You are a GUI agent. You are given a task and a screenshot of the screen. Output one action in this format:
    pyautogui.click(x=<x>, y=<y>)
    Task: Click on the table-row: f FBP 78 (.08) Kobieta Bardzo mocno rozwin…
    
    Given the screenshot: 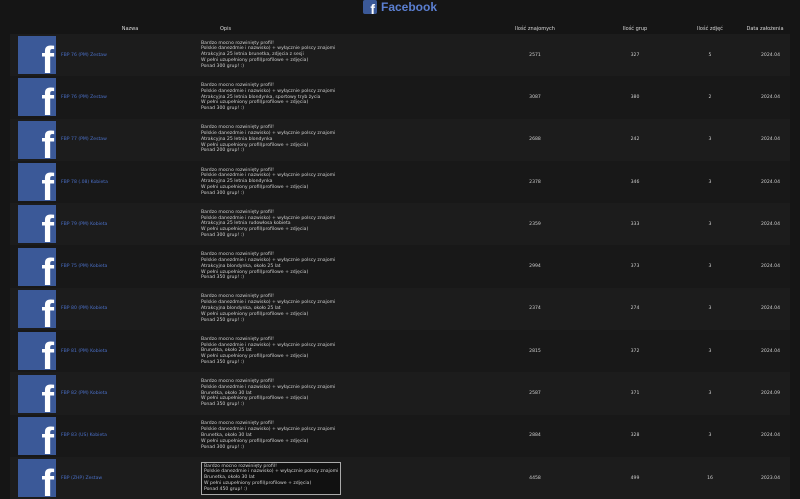 What is the action you would take?
    pyautogui.click(x=400, y=182)
    